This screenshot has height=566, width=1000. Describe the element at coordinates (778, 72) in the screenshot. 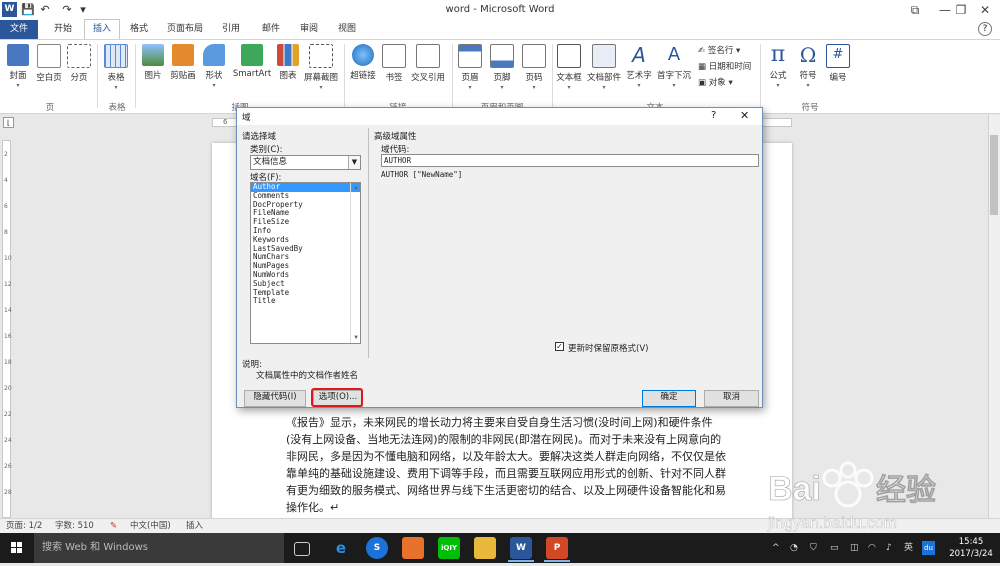

I see `equation-button: π 公式 ▾` at that location.